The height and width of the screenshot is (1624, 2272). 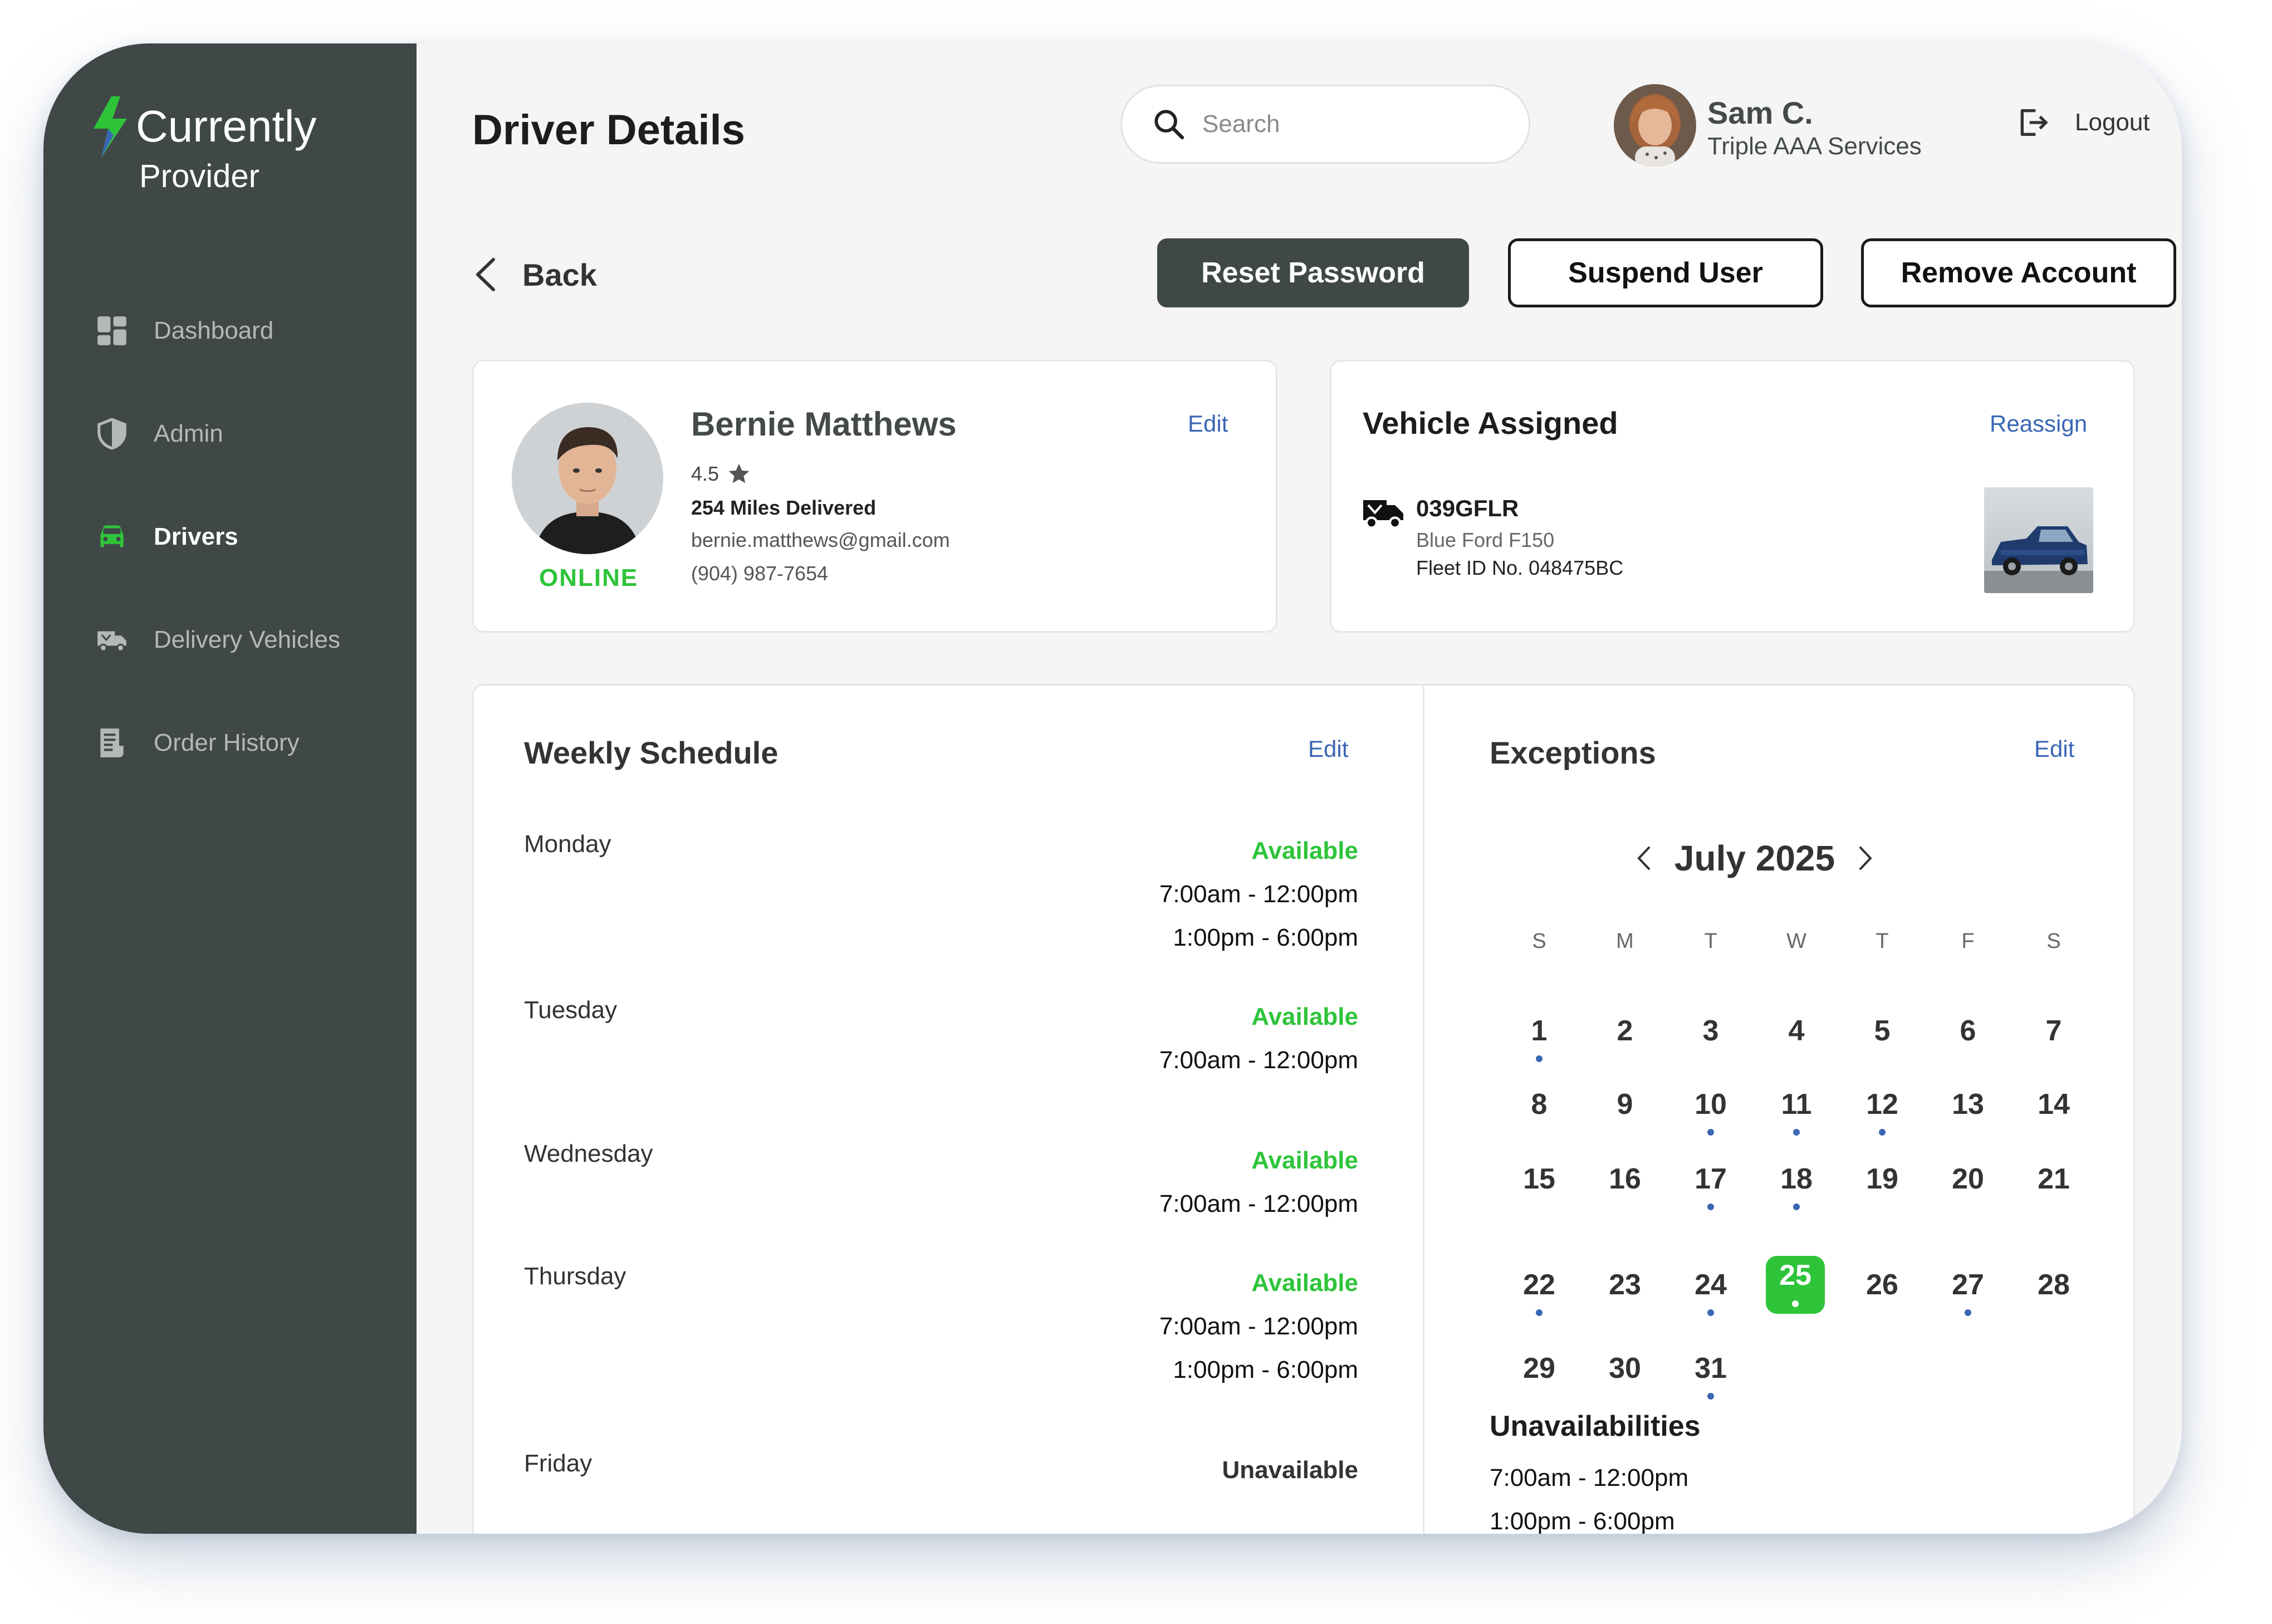 What do you see at coordinates (1882, 1104) in the screenshot?
I see `calendar-day-number: 12` at bounding box center [1882, 1104].